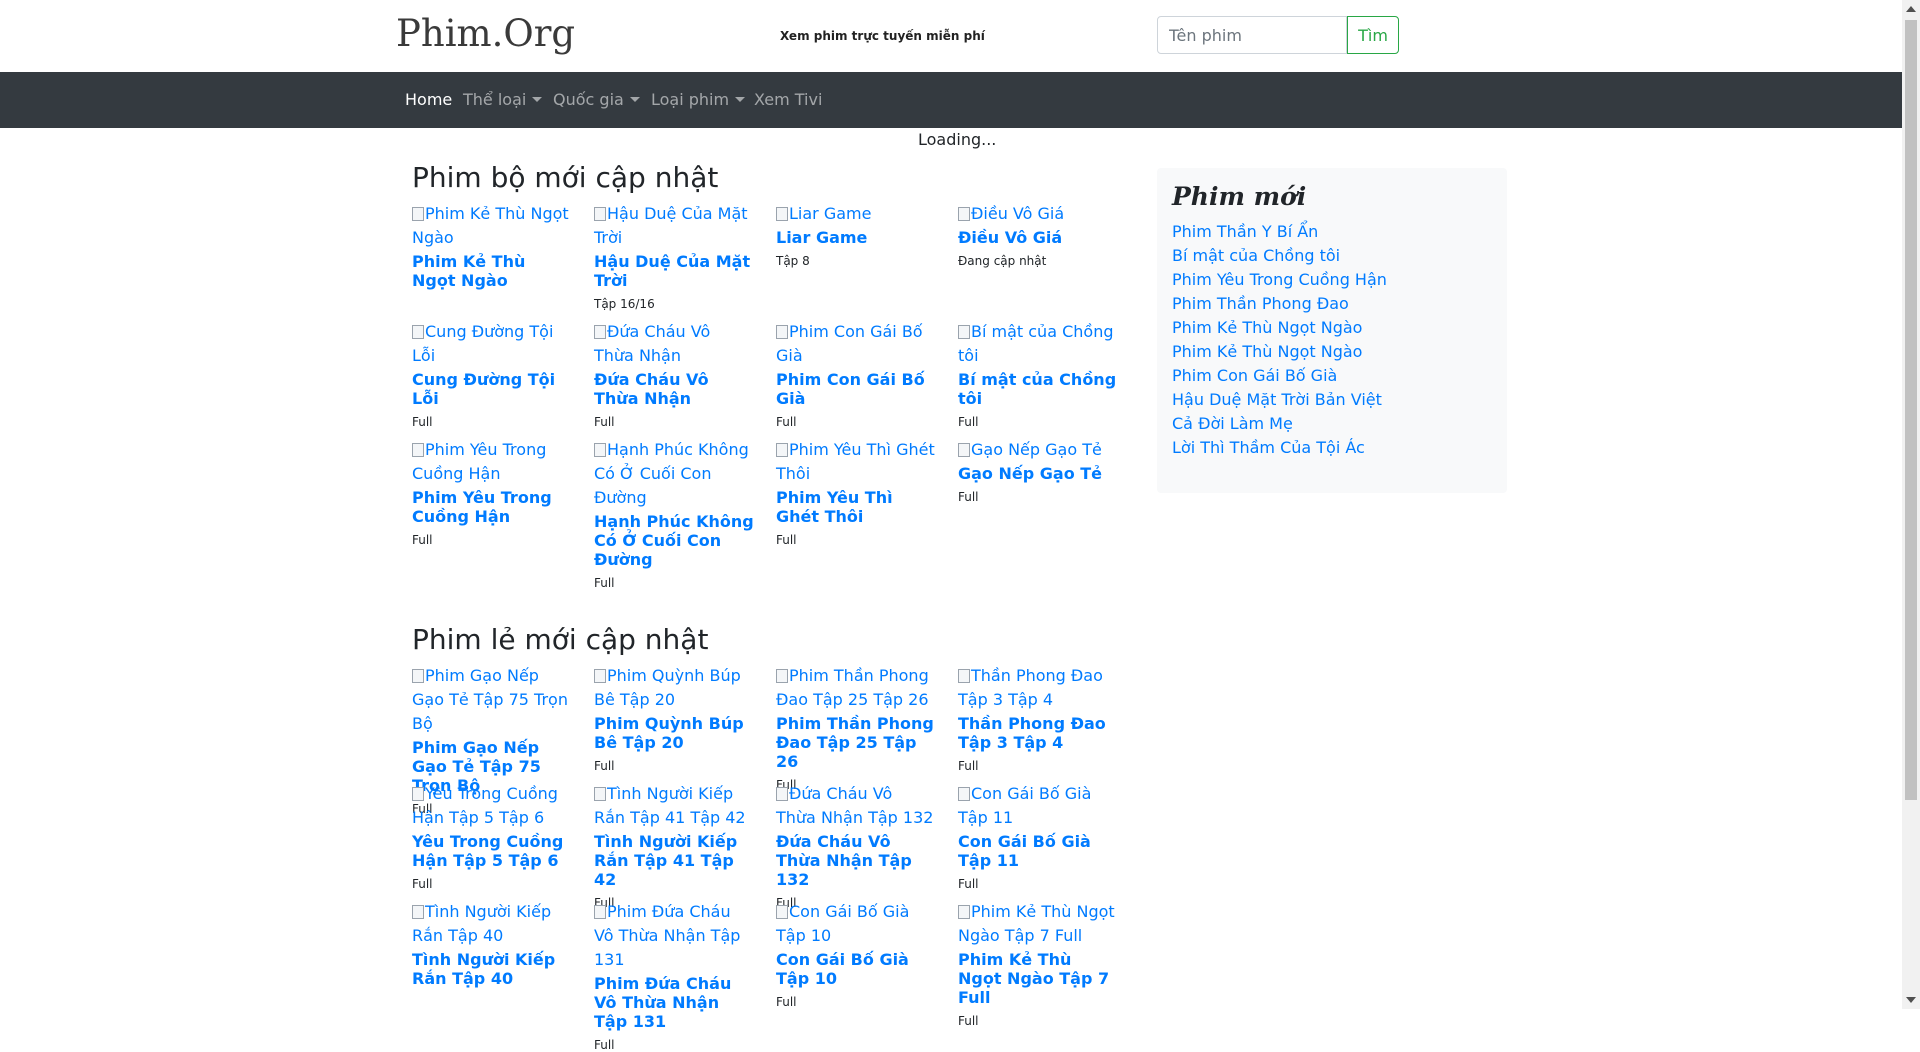 This screenshot has width=1920, height=1052. What do you see at coordinates (674, 389) in the screenshot?
I see `movie-title-link: Đứa Cháu Vô Thừa Nhận` at bounding box center [674, 389].